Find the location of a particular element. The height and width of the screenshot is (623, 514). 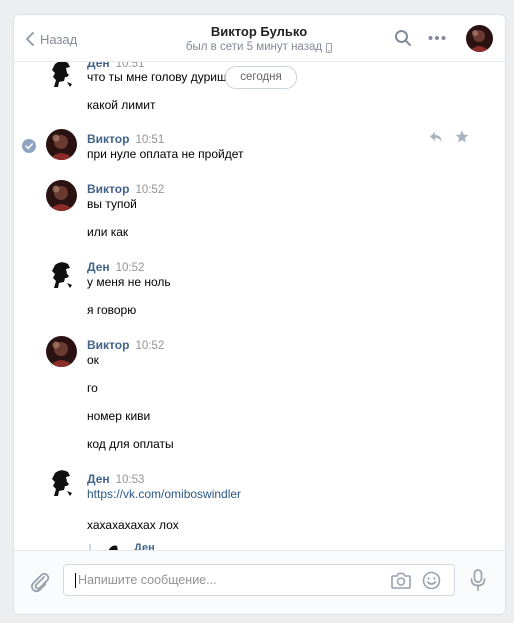

message-author: Виктор 10:51 is located at coordinates (125, 139).